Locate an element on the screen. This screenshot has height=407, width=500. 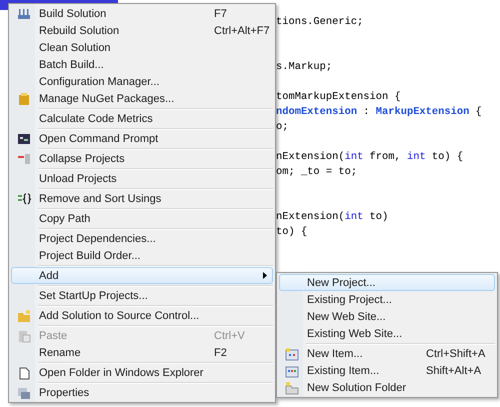
submenu-arrow-icon is located at coordinates (265, 275).